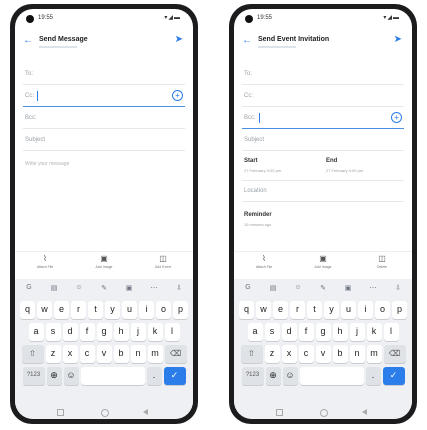 The image size is (427, 430). I want to click on key: h, so click(121, 332).